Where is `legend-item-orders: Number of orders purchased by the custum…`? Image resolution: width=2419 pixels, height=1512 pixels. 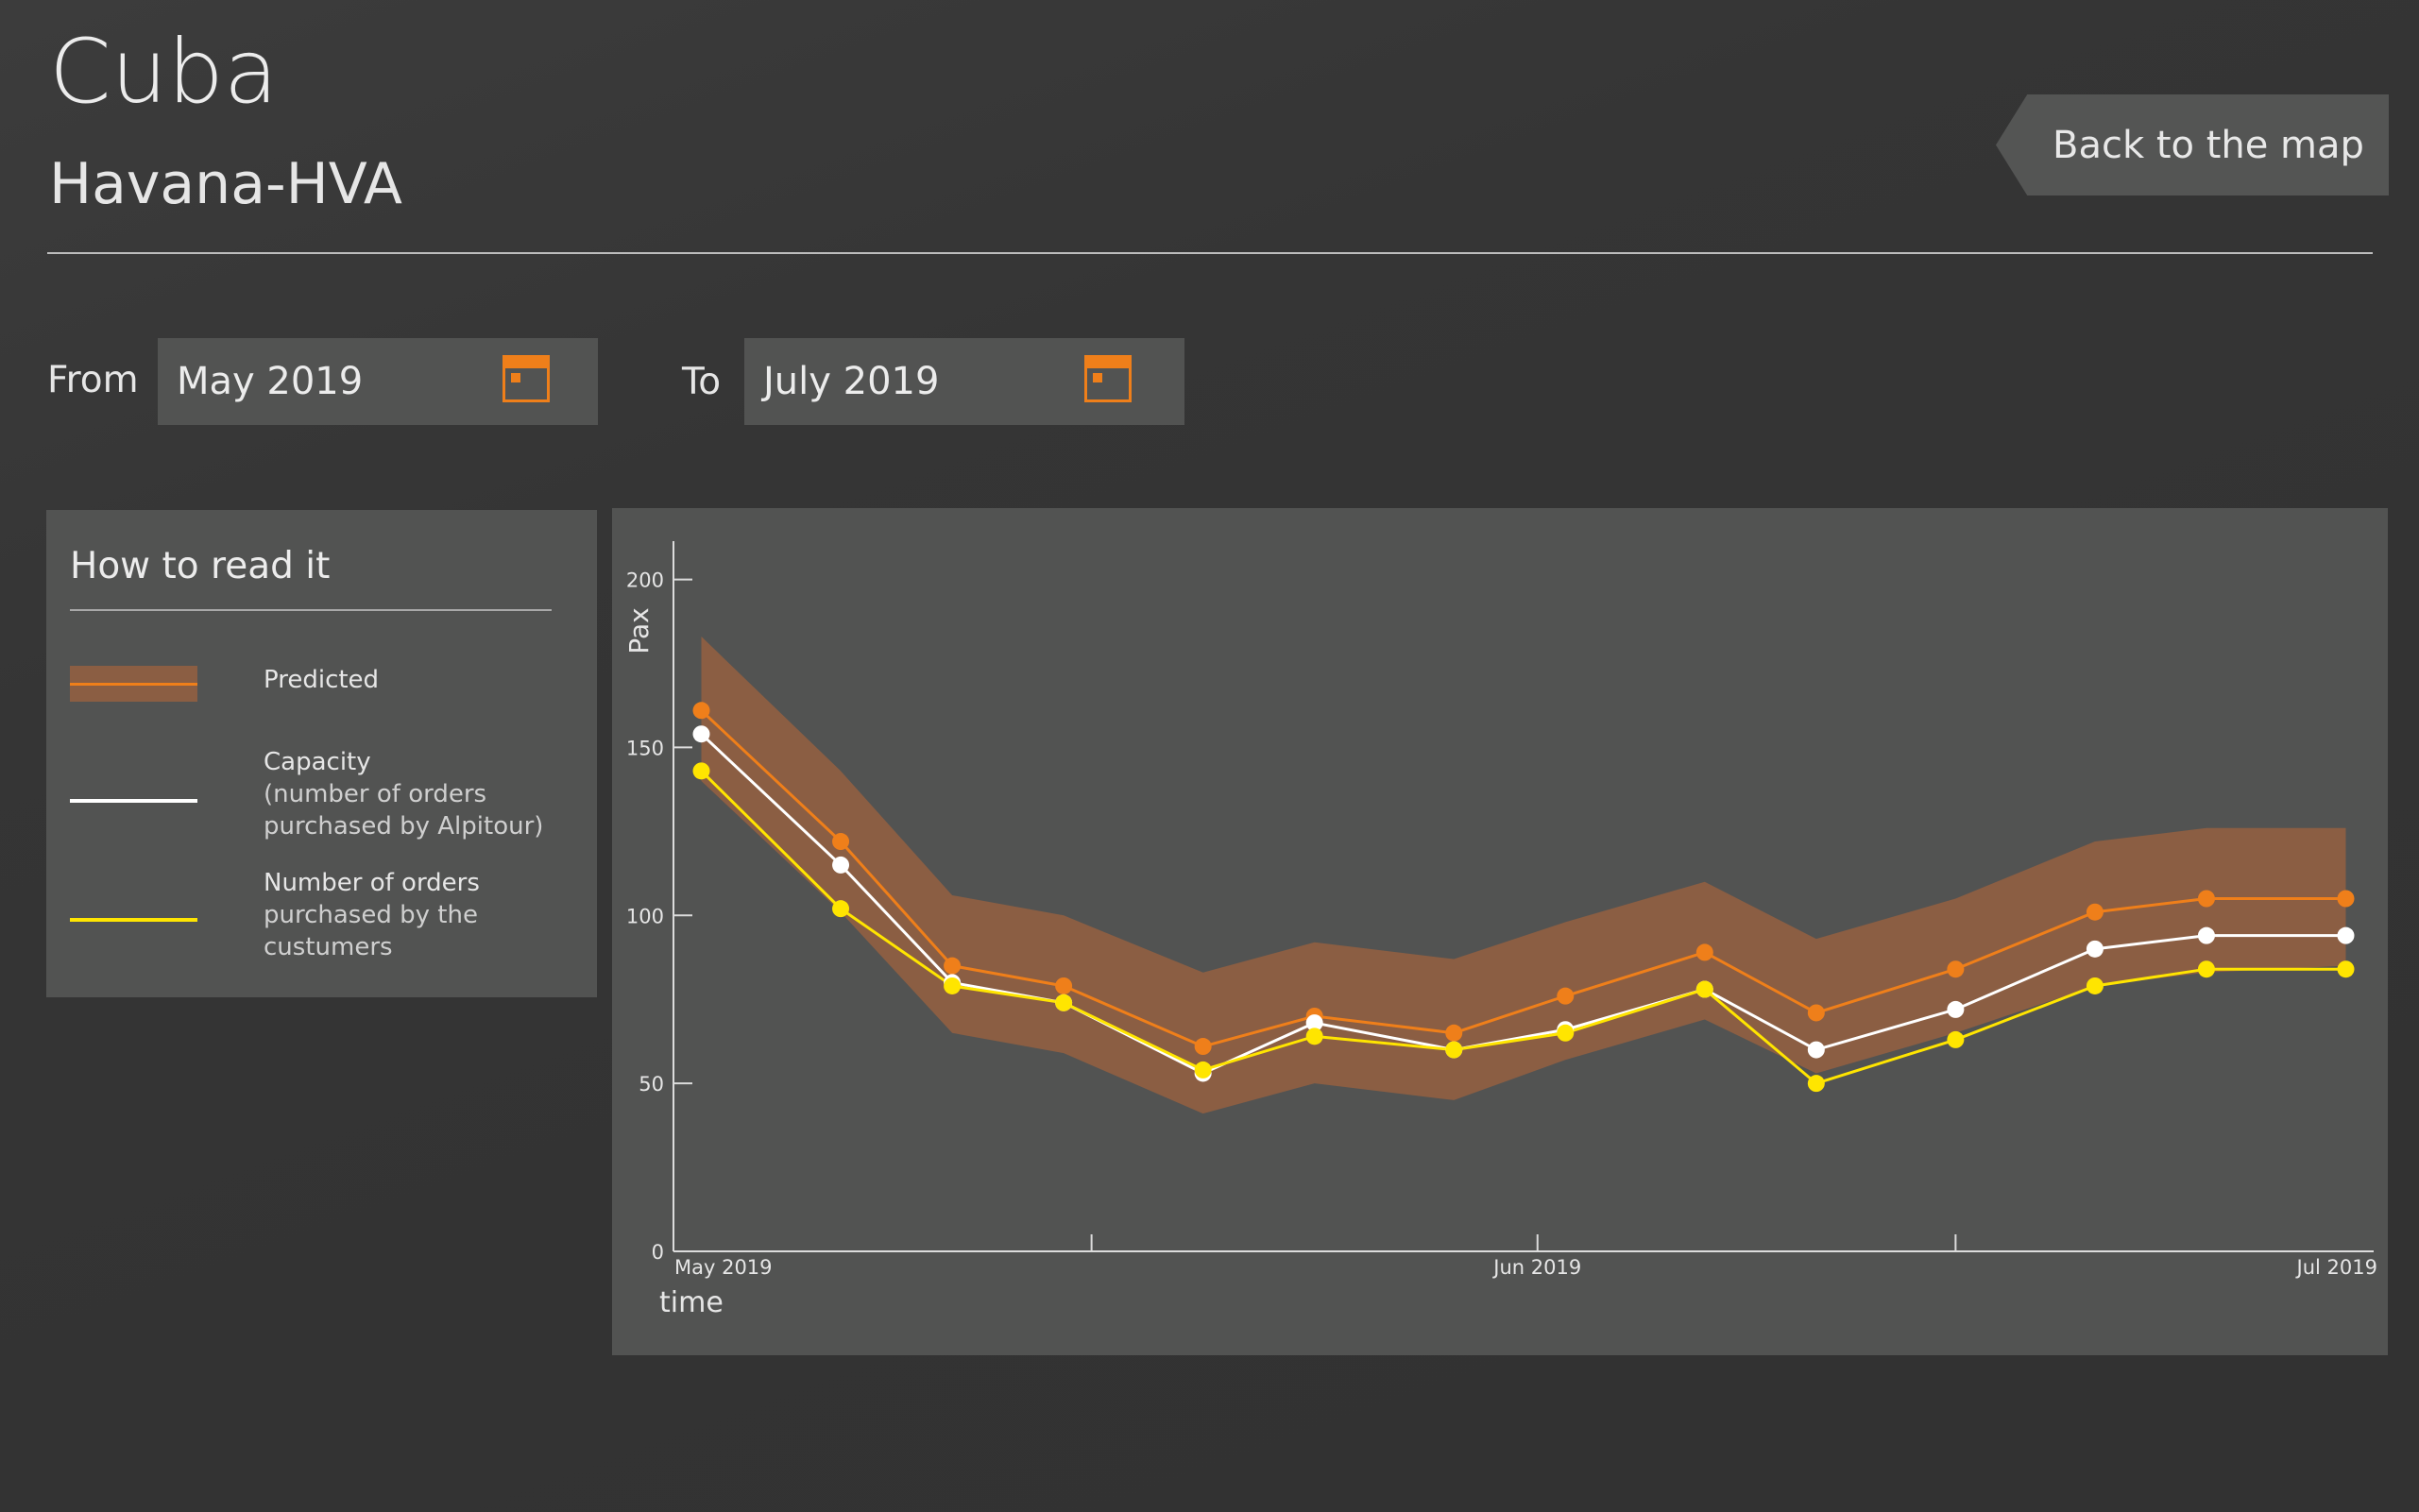 legend-item-orders: Number of orders purchased by the custum… is located at coordinates (386, 915).